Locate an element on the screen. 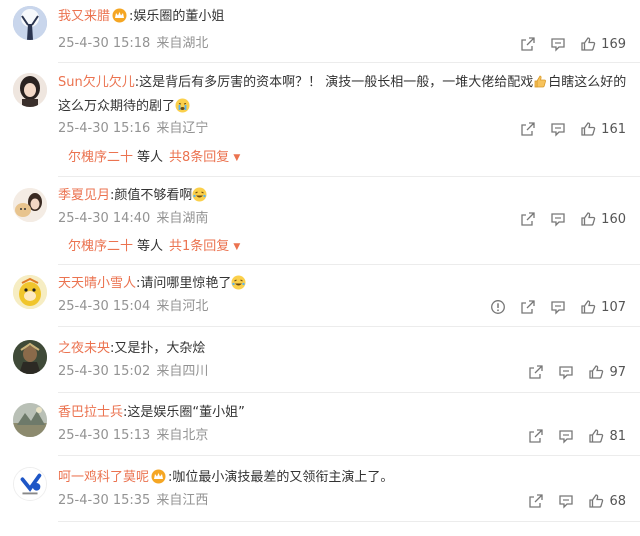 The image size is (640, 536). comment-location: 来自北京 is located at coordinates (182, 435).